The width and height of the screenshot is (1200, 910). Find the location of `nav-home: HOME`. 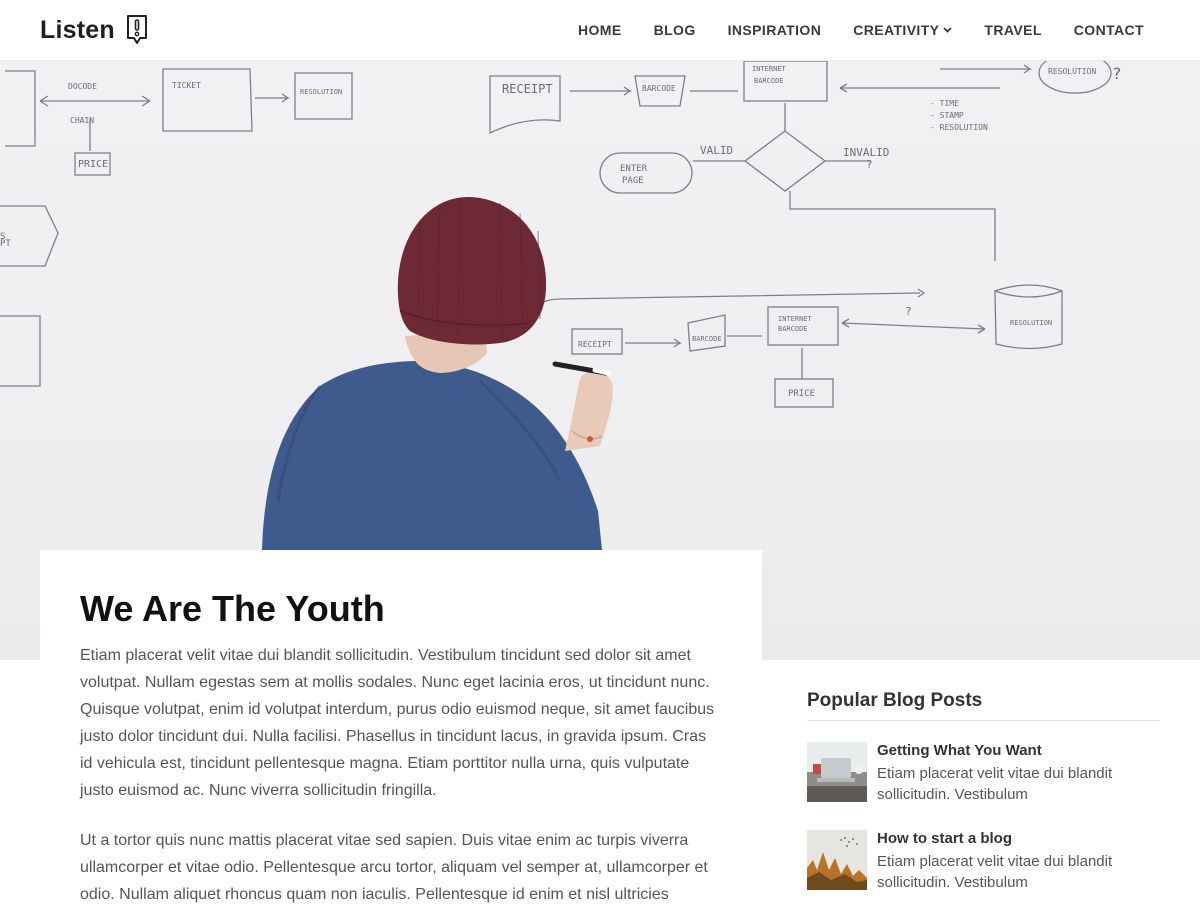

nav-home: HOME is located at coordinates (600, 30).